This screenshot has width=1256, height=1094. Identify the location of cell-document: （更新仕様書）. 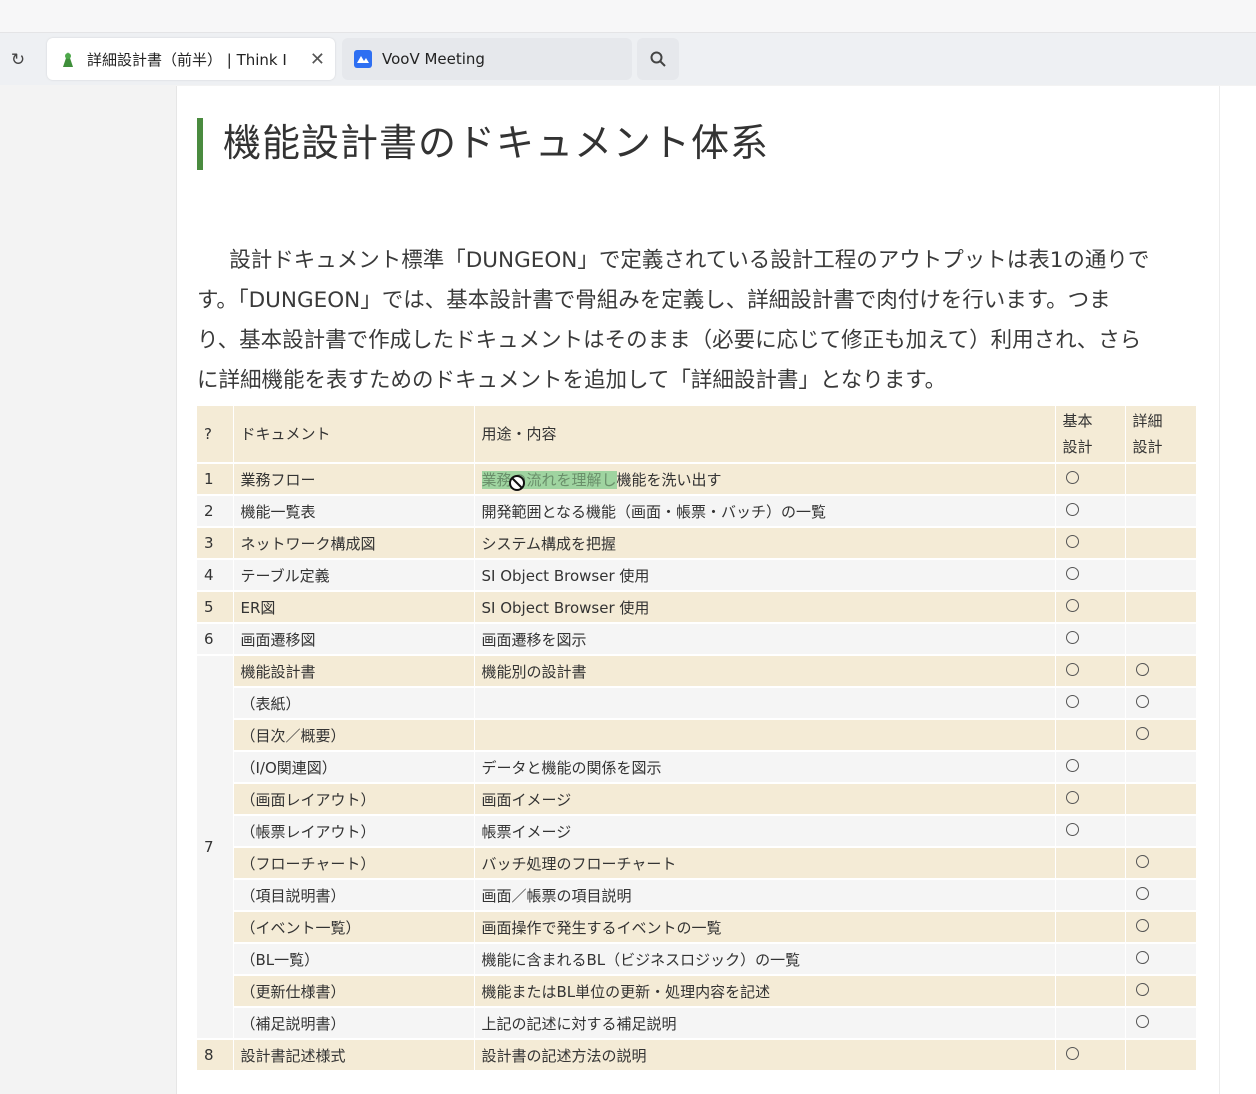
(354, 991).